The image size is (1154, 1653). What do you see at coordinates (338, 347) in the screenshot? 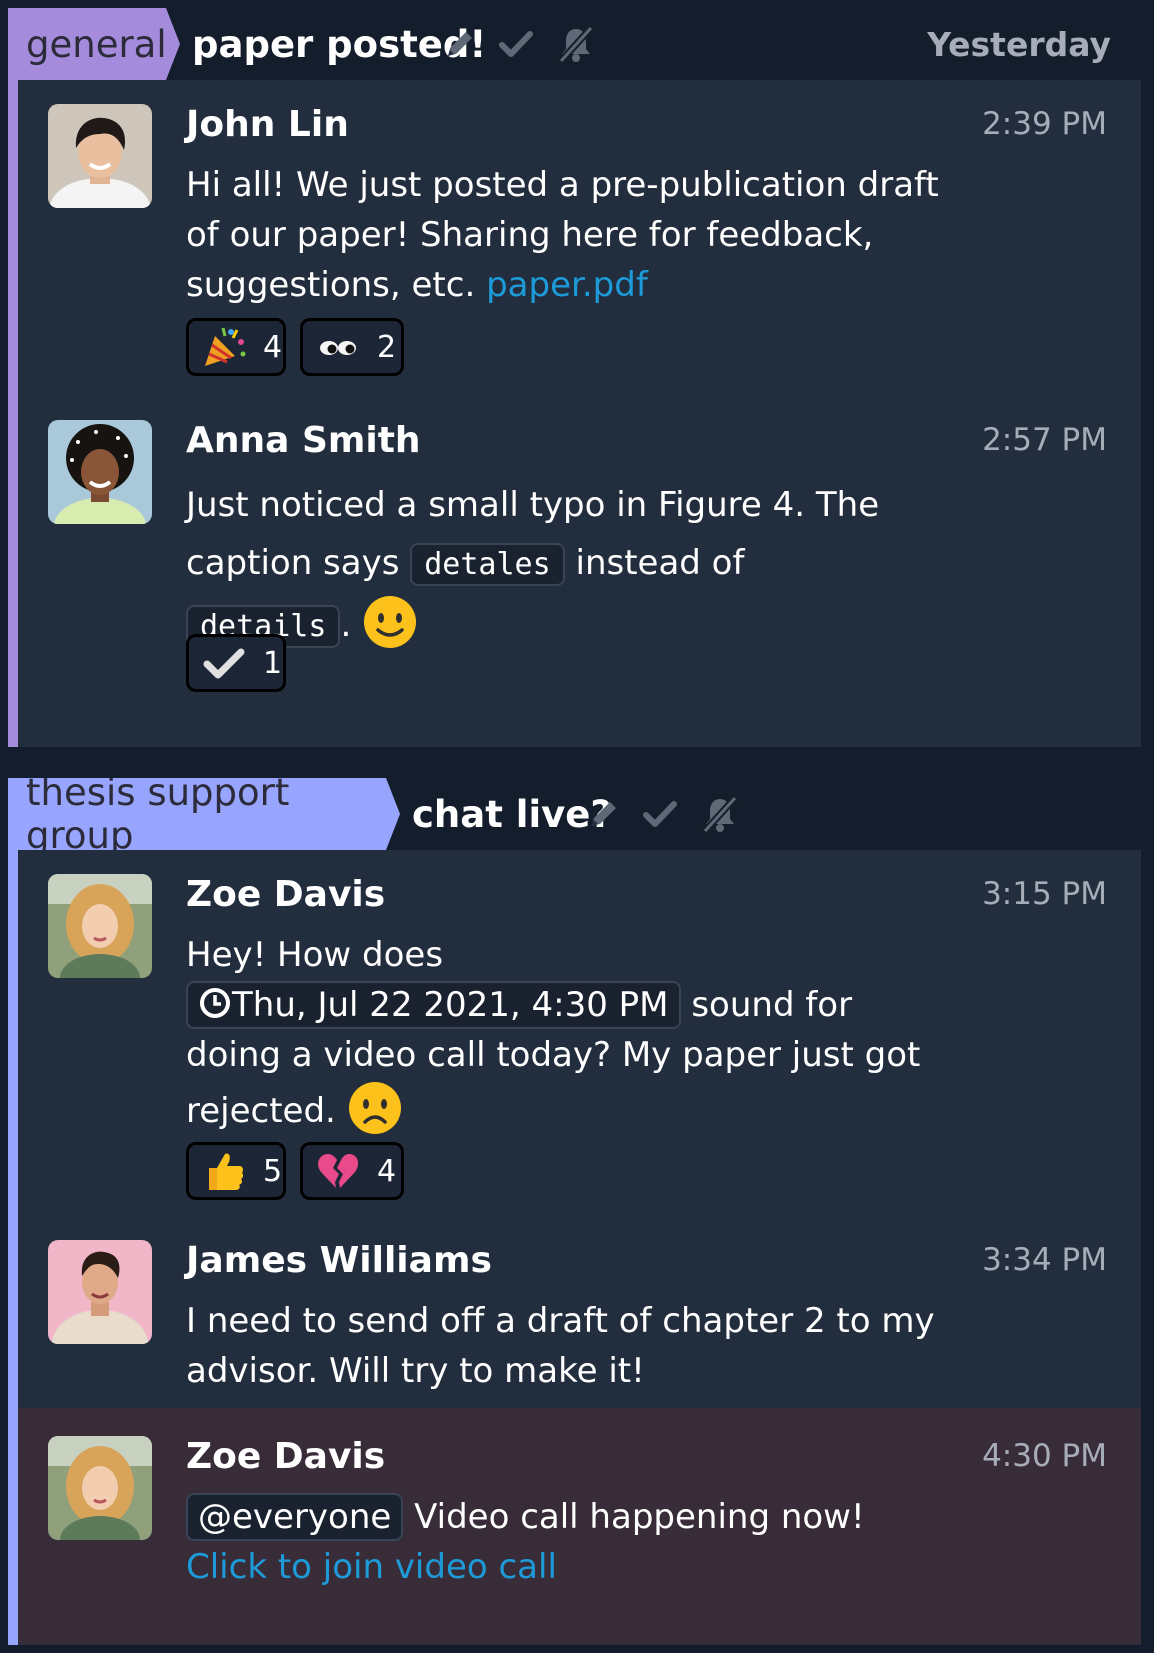
I see `eyes-icon` at bounding box center [338, 347].